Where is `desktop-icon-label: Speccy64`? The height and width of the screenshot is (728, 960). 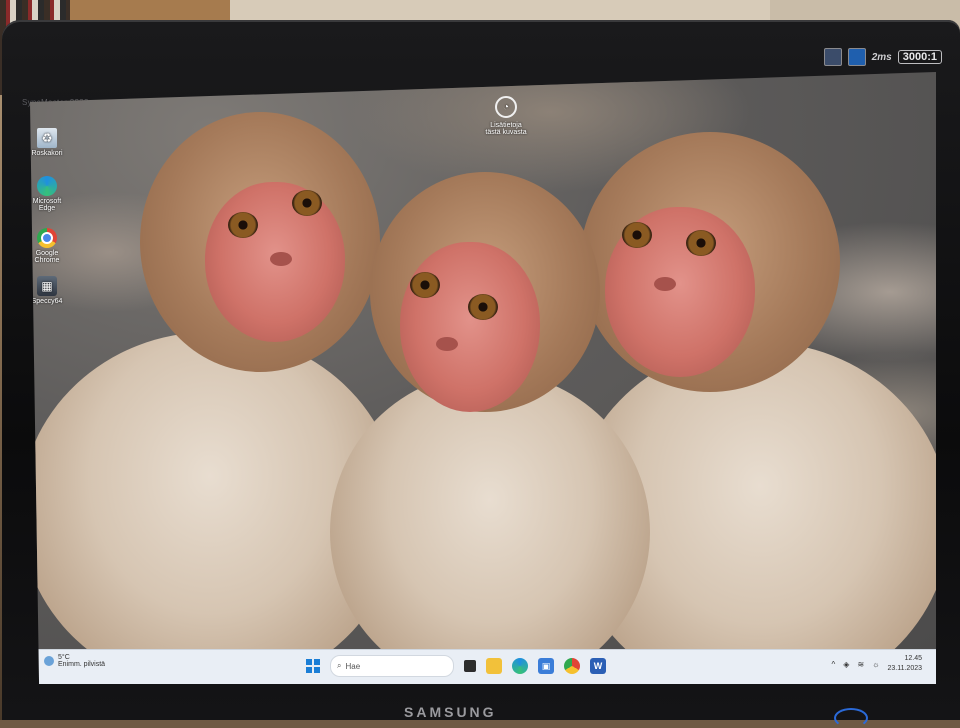 desktop-icon-label: Speccy64 is located at coordinates (47, 301).